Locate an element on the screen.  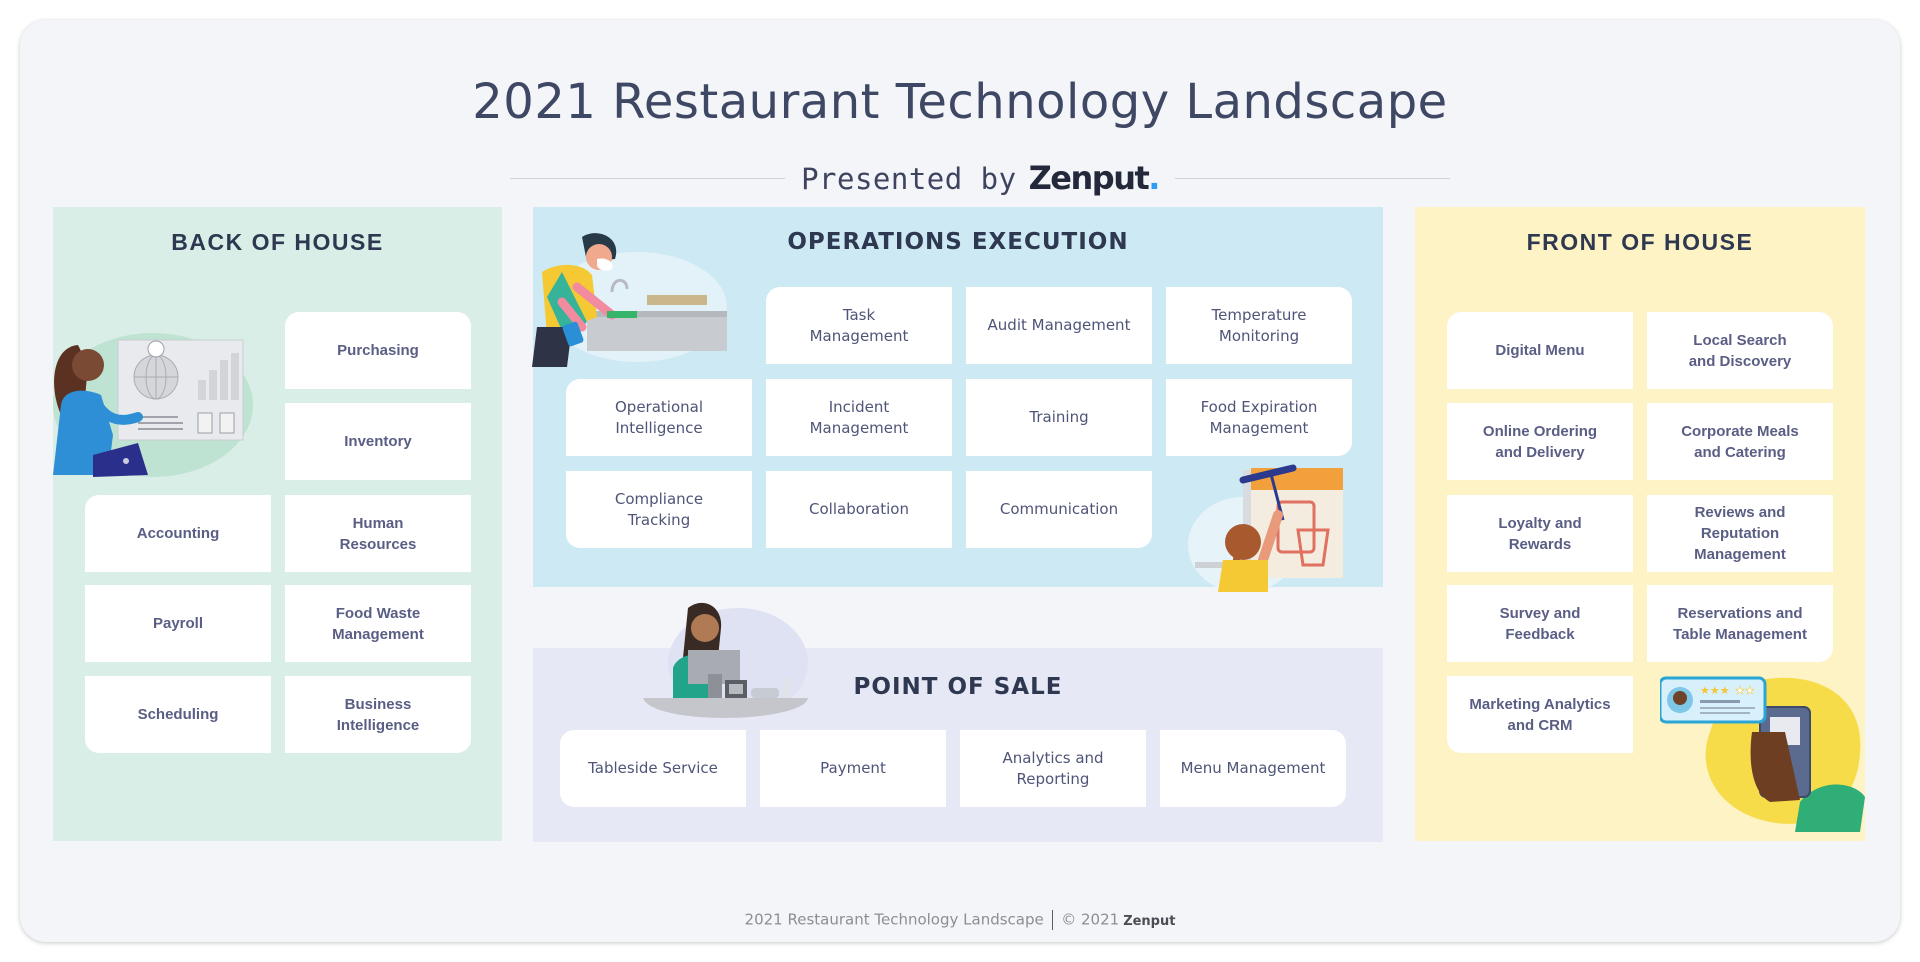
category-card: Audit Management is located at coordinates (1059, 325).